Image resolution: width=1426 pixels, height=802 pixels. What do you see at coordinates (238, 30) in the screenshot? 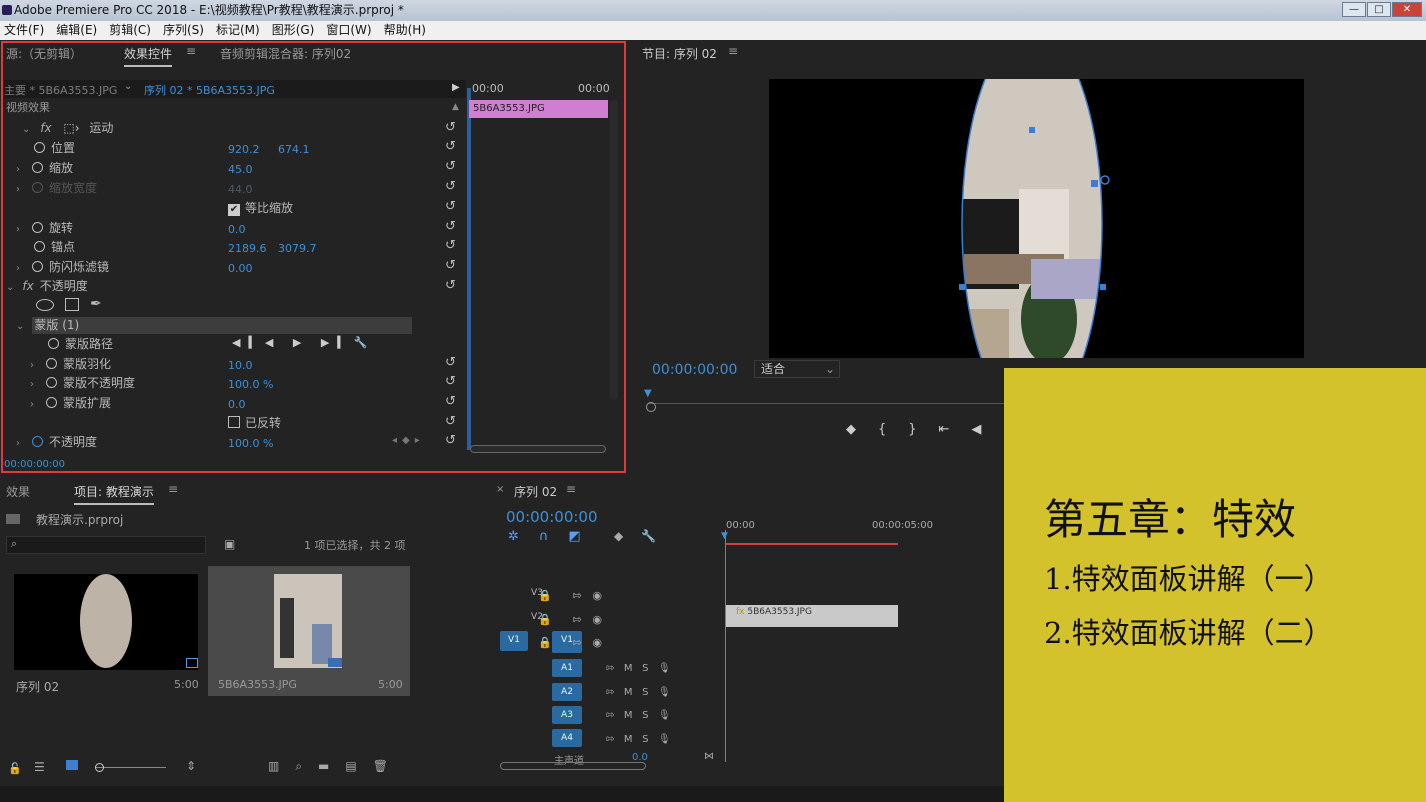
I see `menu-marker: 标记(M)` at bounding box center [238, 30].